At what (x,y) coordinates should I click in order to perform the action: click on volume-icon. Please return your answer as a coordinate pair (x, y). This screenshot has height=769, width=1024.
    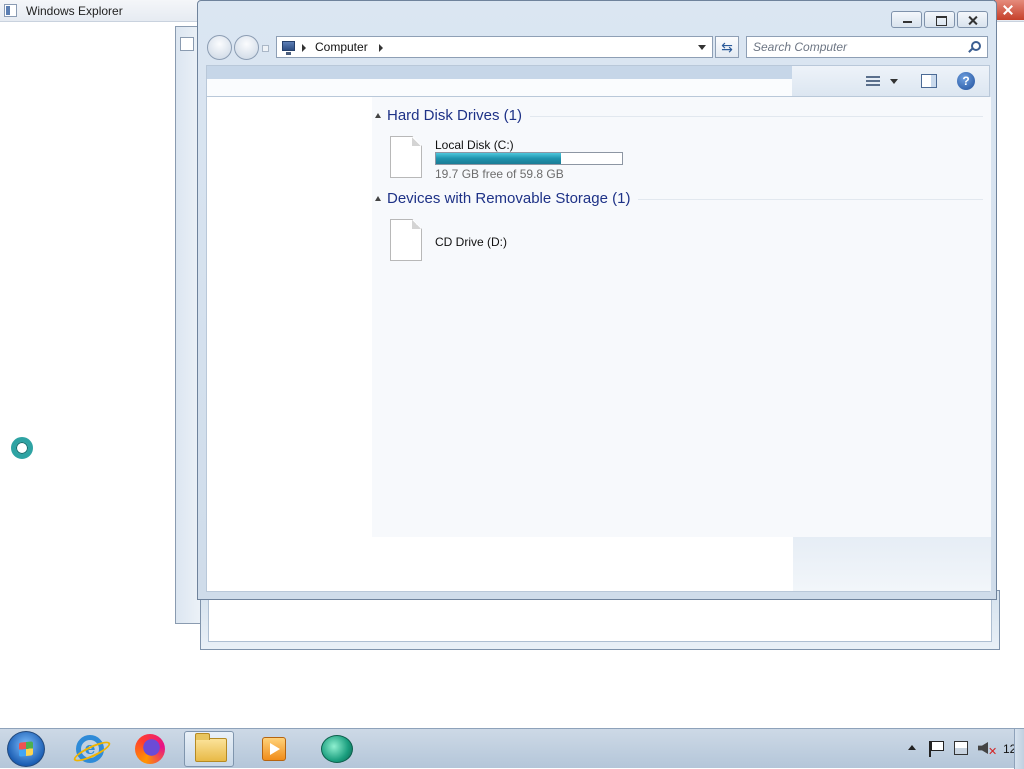
    Looking at the image, I should click on (983, 748).